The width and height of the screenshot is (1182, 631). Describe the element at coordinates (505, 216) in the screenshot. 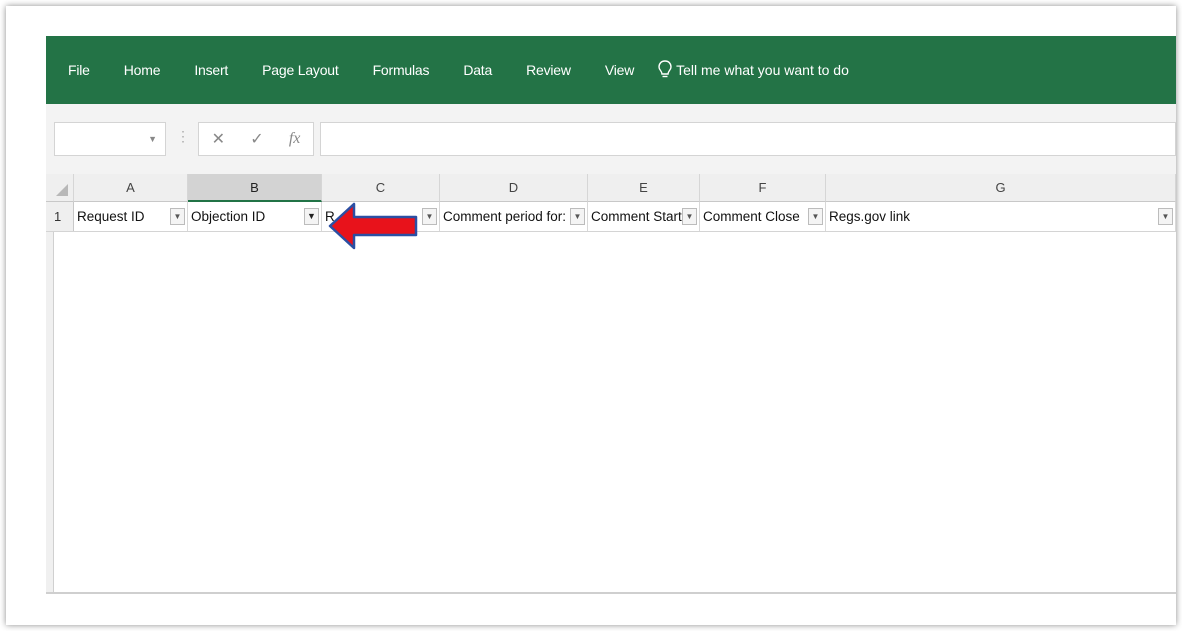

I see `cell-label: Comment period for:` at that location.